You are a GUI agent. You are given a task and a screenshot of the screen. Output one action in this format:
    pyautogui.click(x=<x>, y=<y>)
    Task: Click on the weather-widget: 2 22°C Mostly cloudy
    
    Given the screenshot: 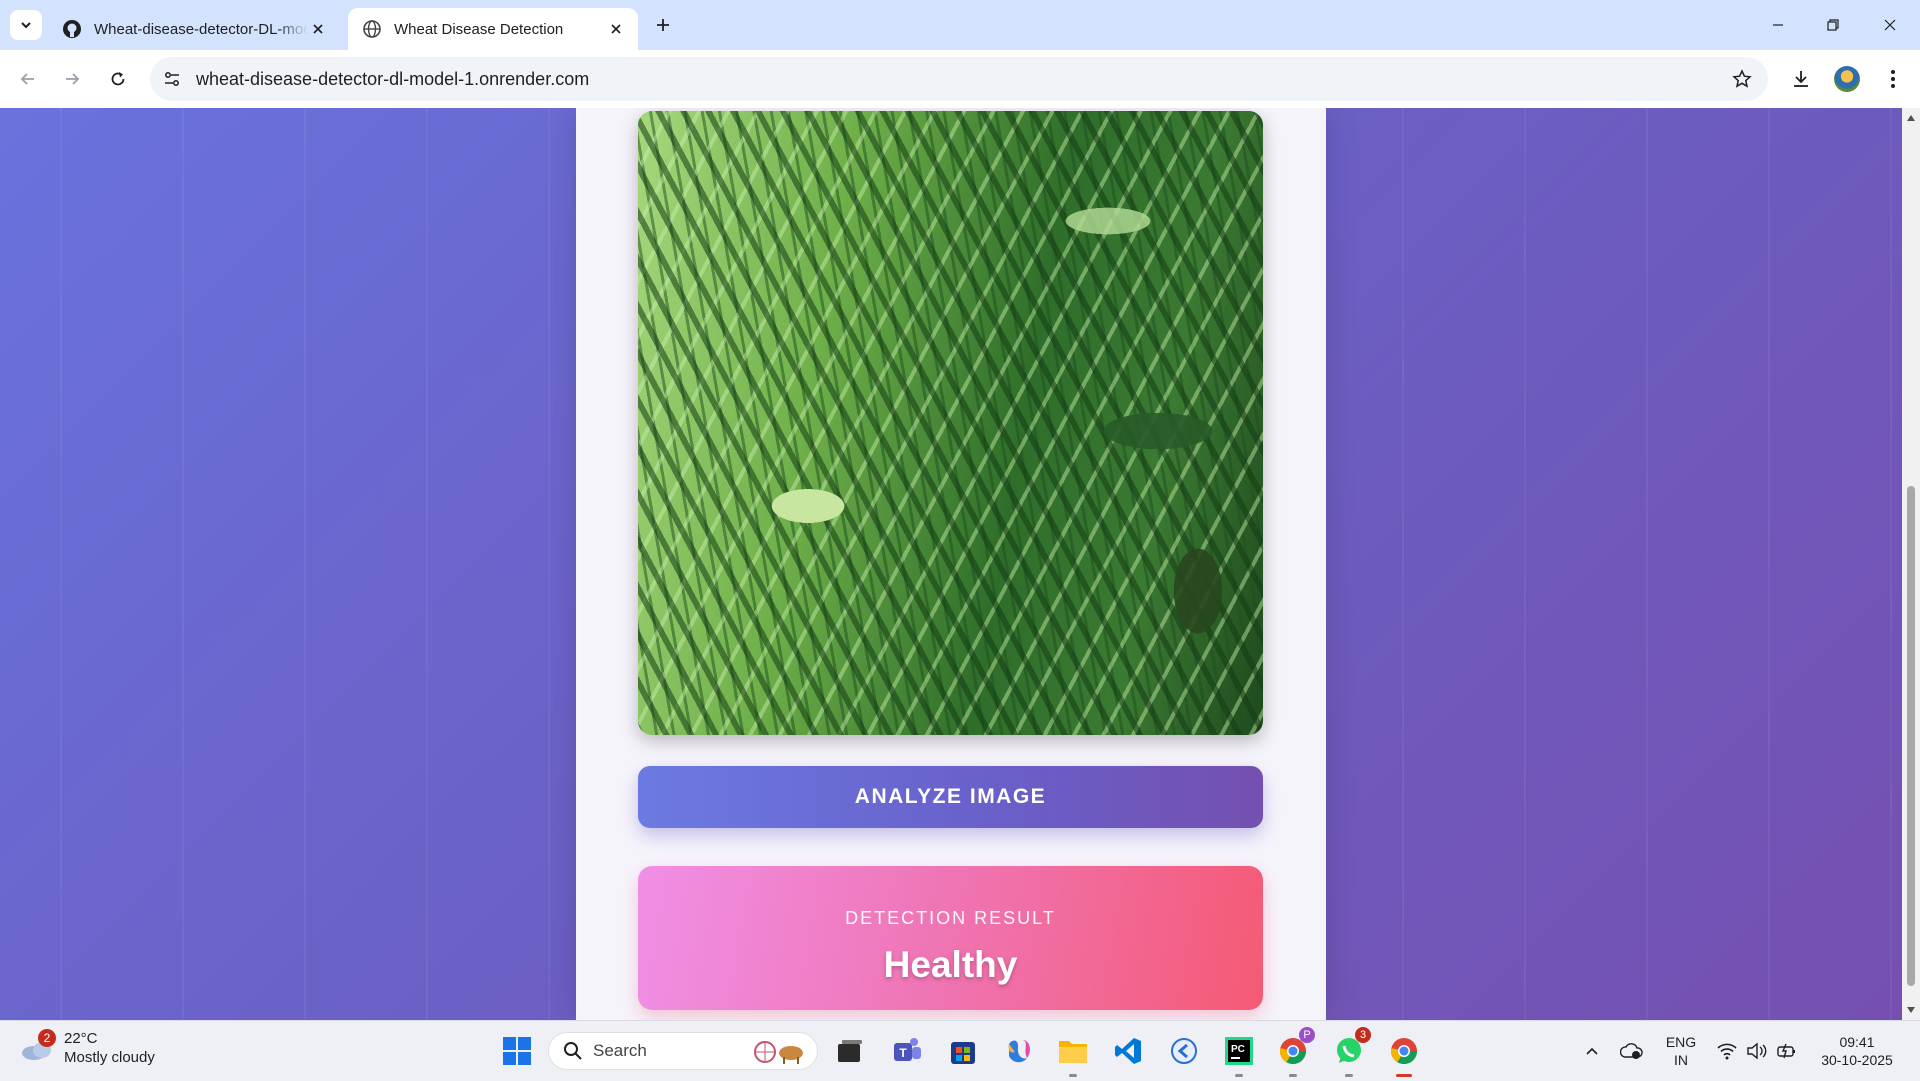 What is the action you would take?
    pyautogui.click(x=87, y=1048)
    